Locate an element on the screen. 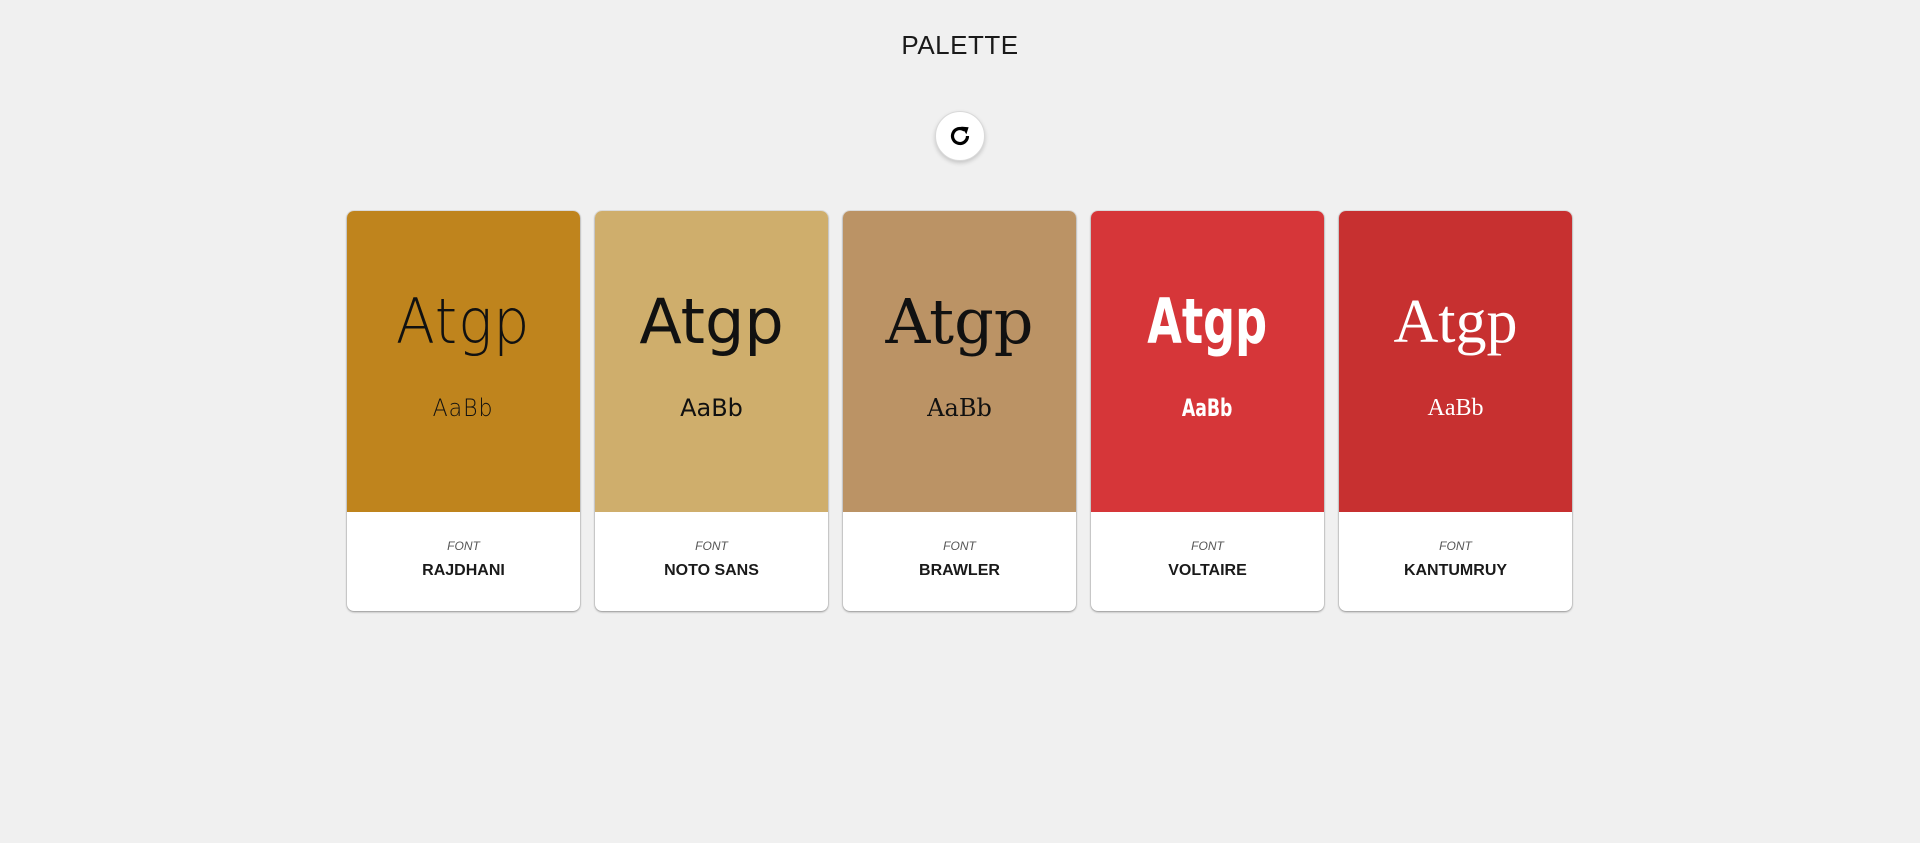  font-info: FONT KANTUMRUY is located at coordinates (1455, 561).